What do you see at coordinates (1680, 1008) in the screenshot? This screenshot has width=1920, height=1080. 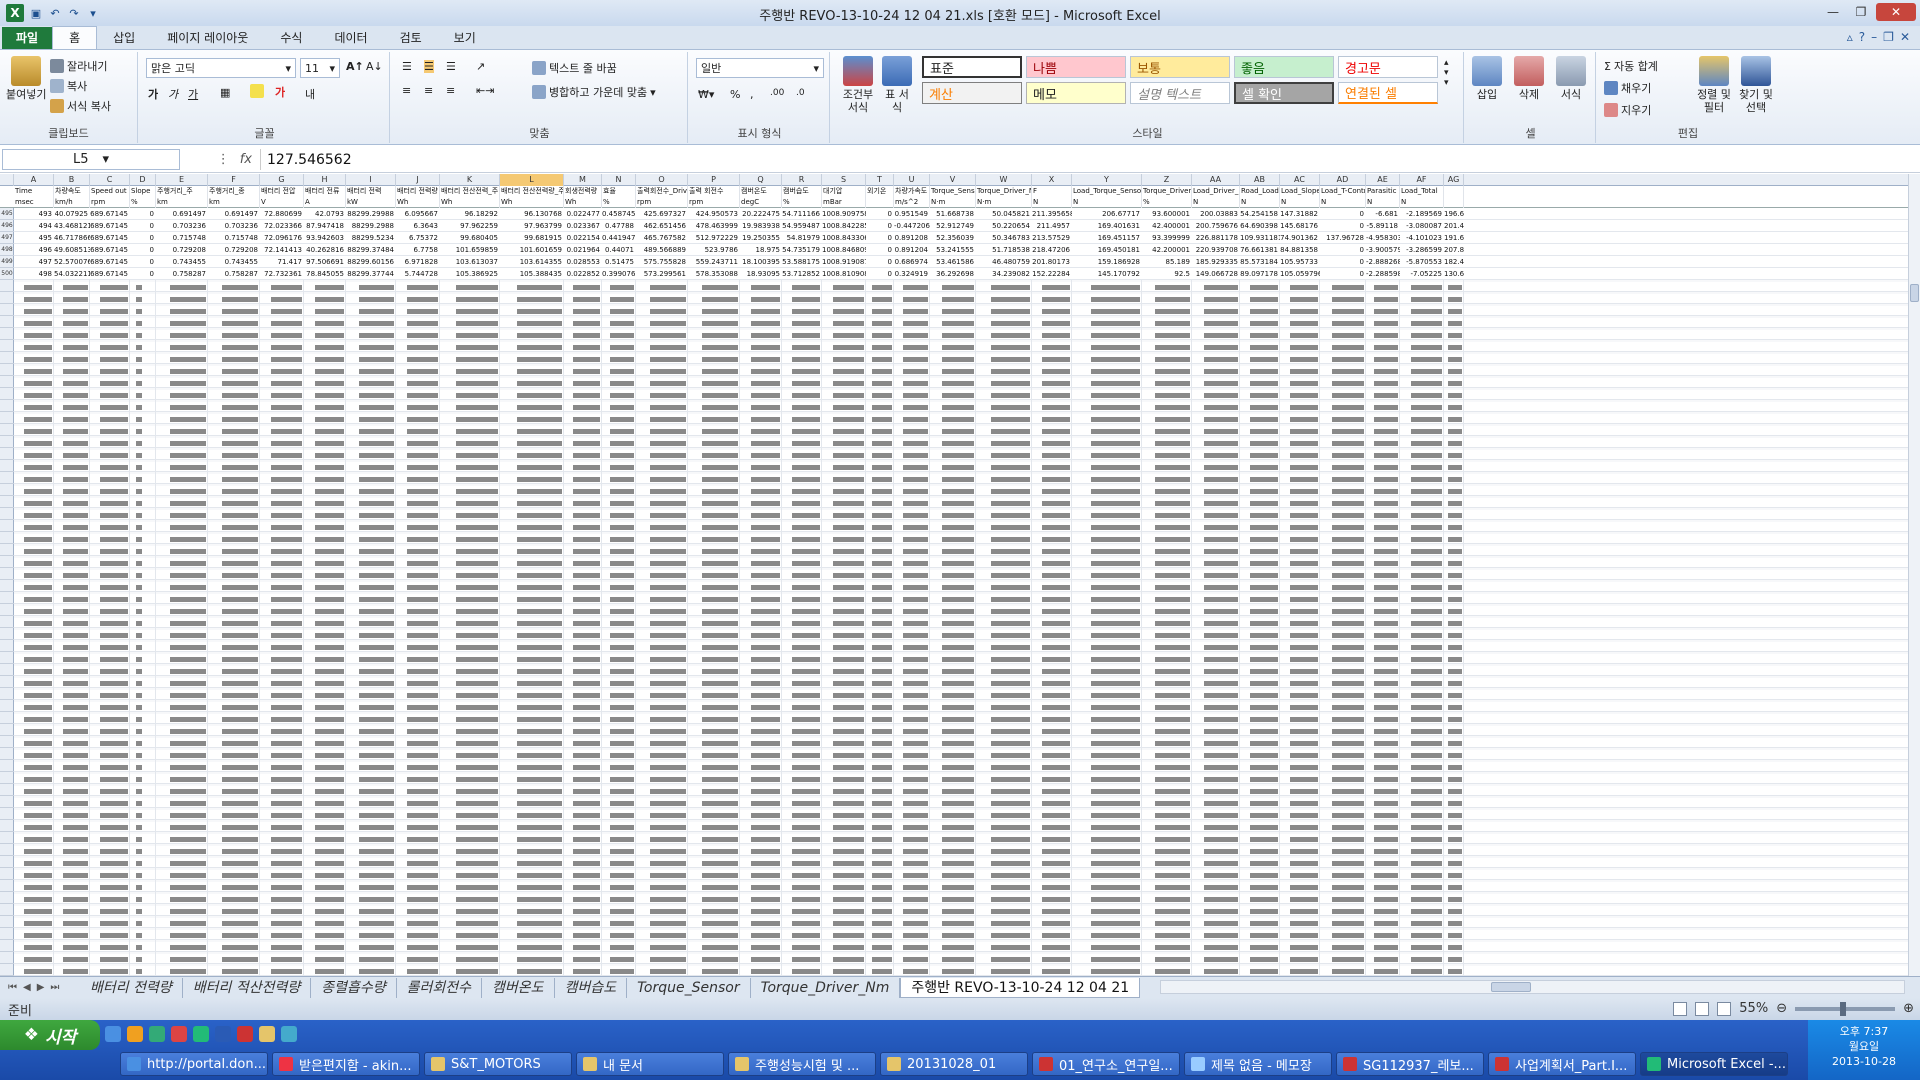 I see `normal-view-icon` at bounding box center [1680, 1008].